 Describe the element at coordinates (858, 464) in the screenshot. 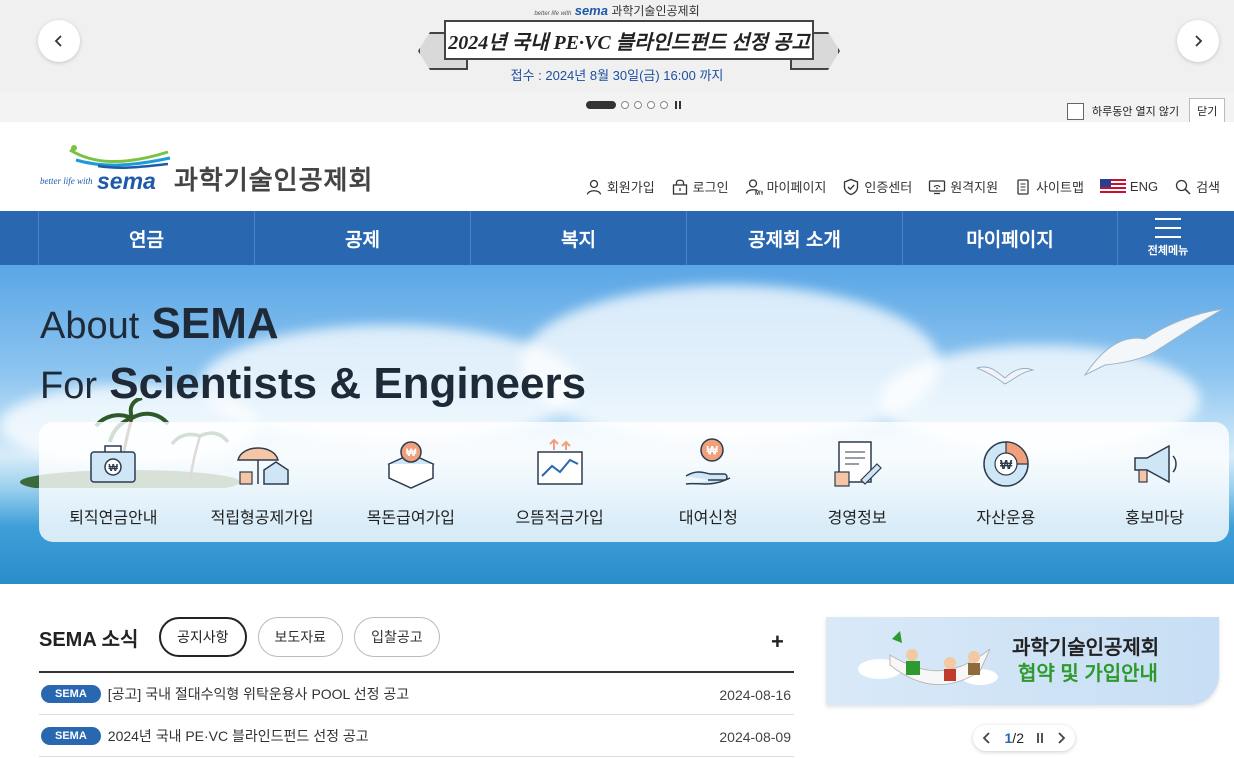

I see `document-pen-icon` at that location.